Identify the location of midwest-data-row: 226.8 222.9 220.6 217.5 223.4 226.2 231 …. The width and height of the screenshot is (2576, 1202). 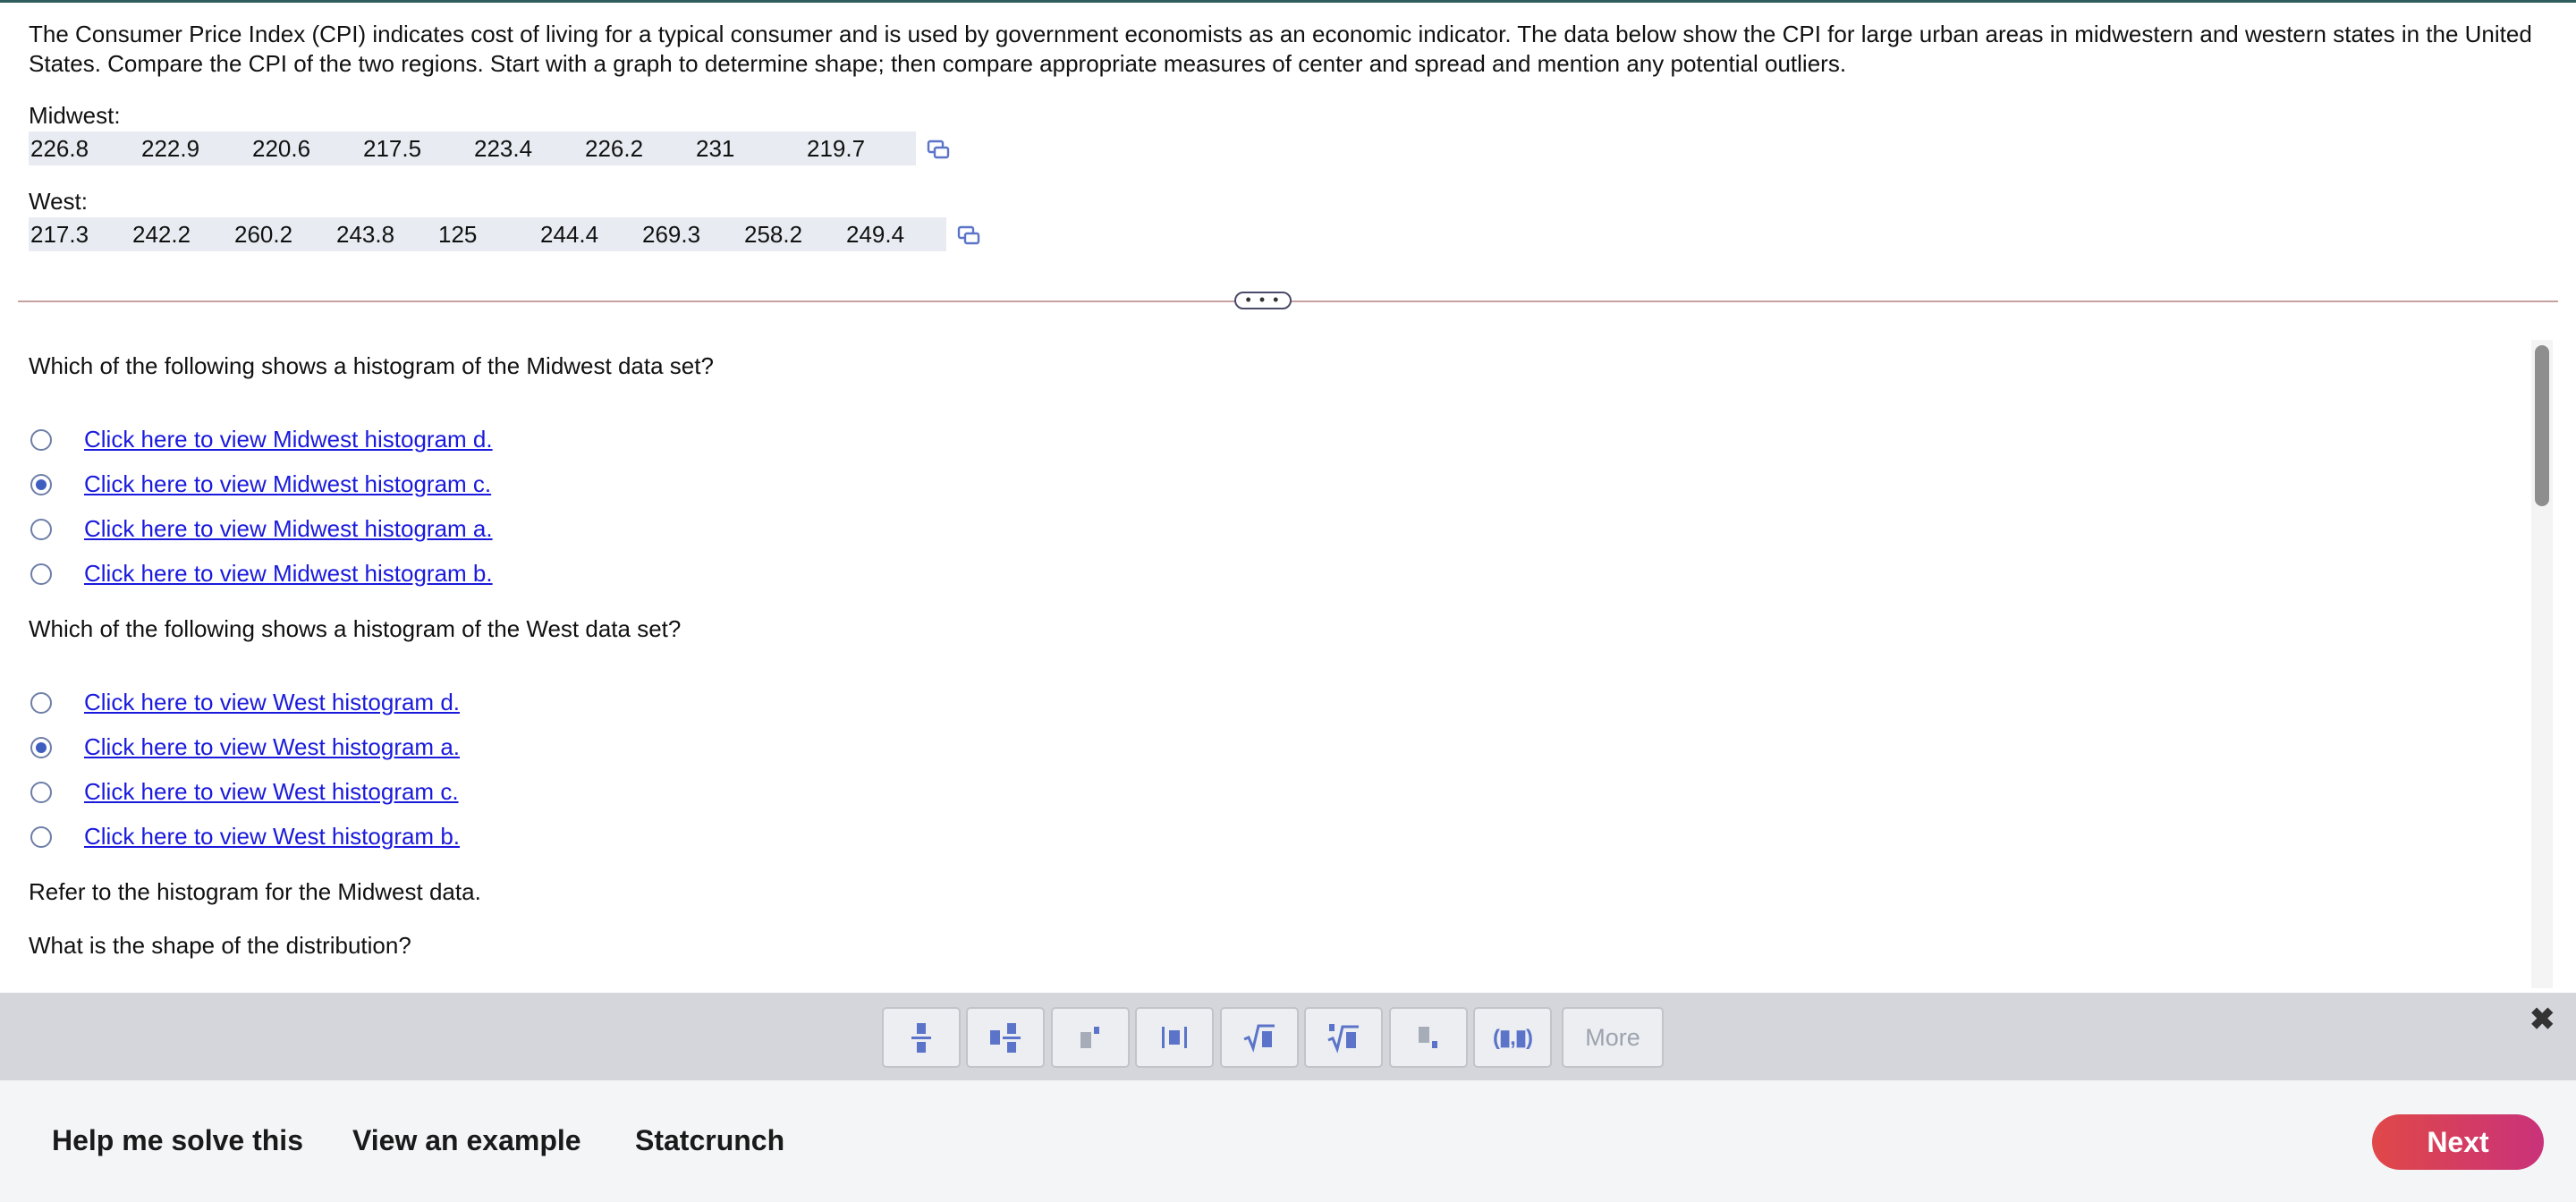
(472, 148).